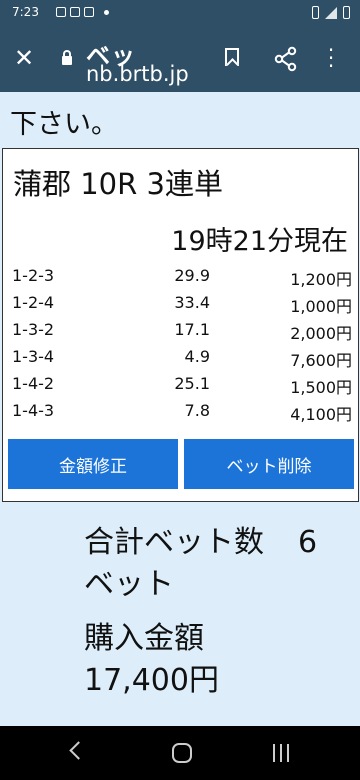 This screenshot has height=780, width=360. What do you see at coordinates (93, 464) in the screenshot?
I see `edit-amount-button: 金額修正` at bounding box center [93, 464].